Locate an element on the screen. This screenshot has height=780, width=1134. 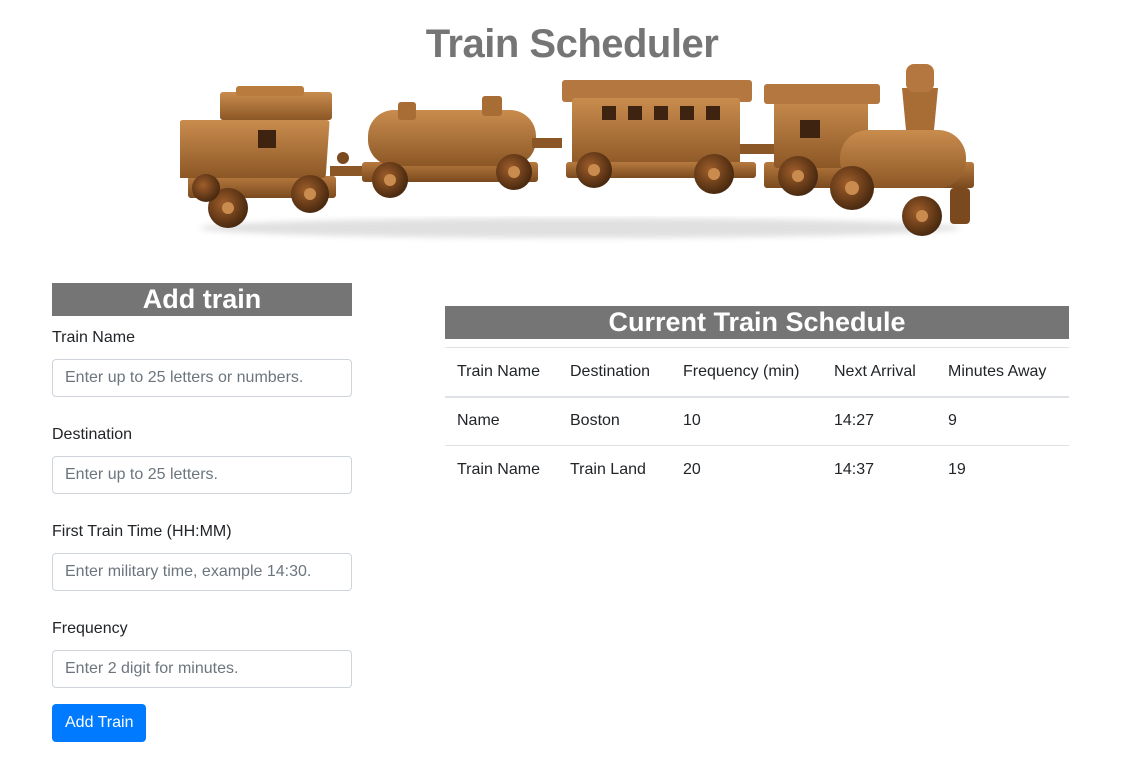
column-header: Frequency (min) is located at coordinates (741, 371).